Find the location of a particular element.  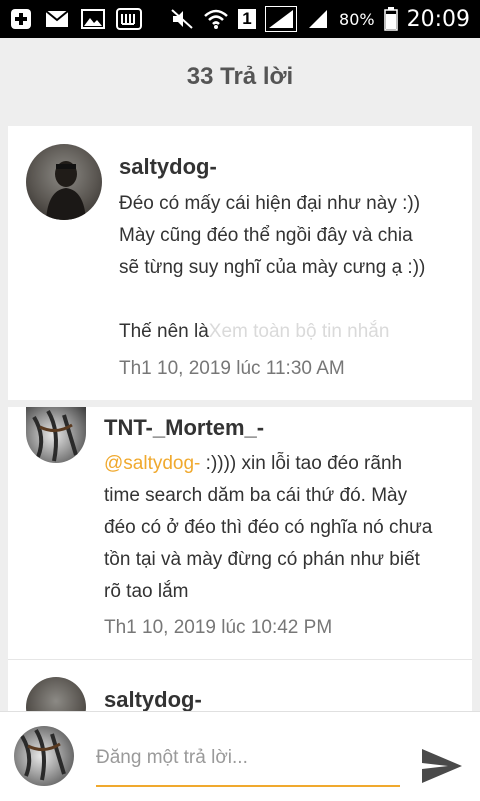

current-user-avatar is located at coordinates (44, 756).